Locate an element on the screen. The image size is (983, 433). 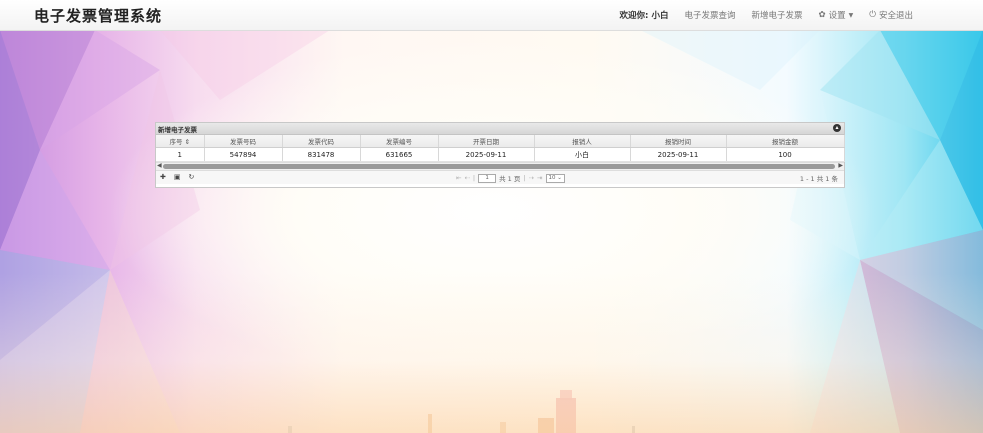
table-cell: 1 is located at coordinates (180, 154).